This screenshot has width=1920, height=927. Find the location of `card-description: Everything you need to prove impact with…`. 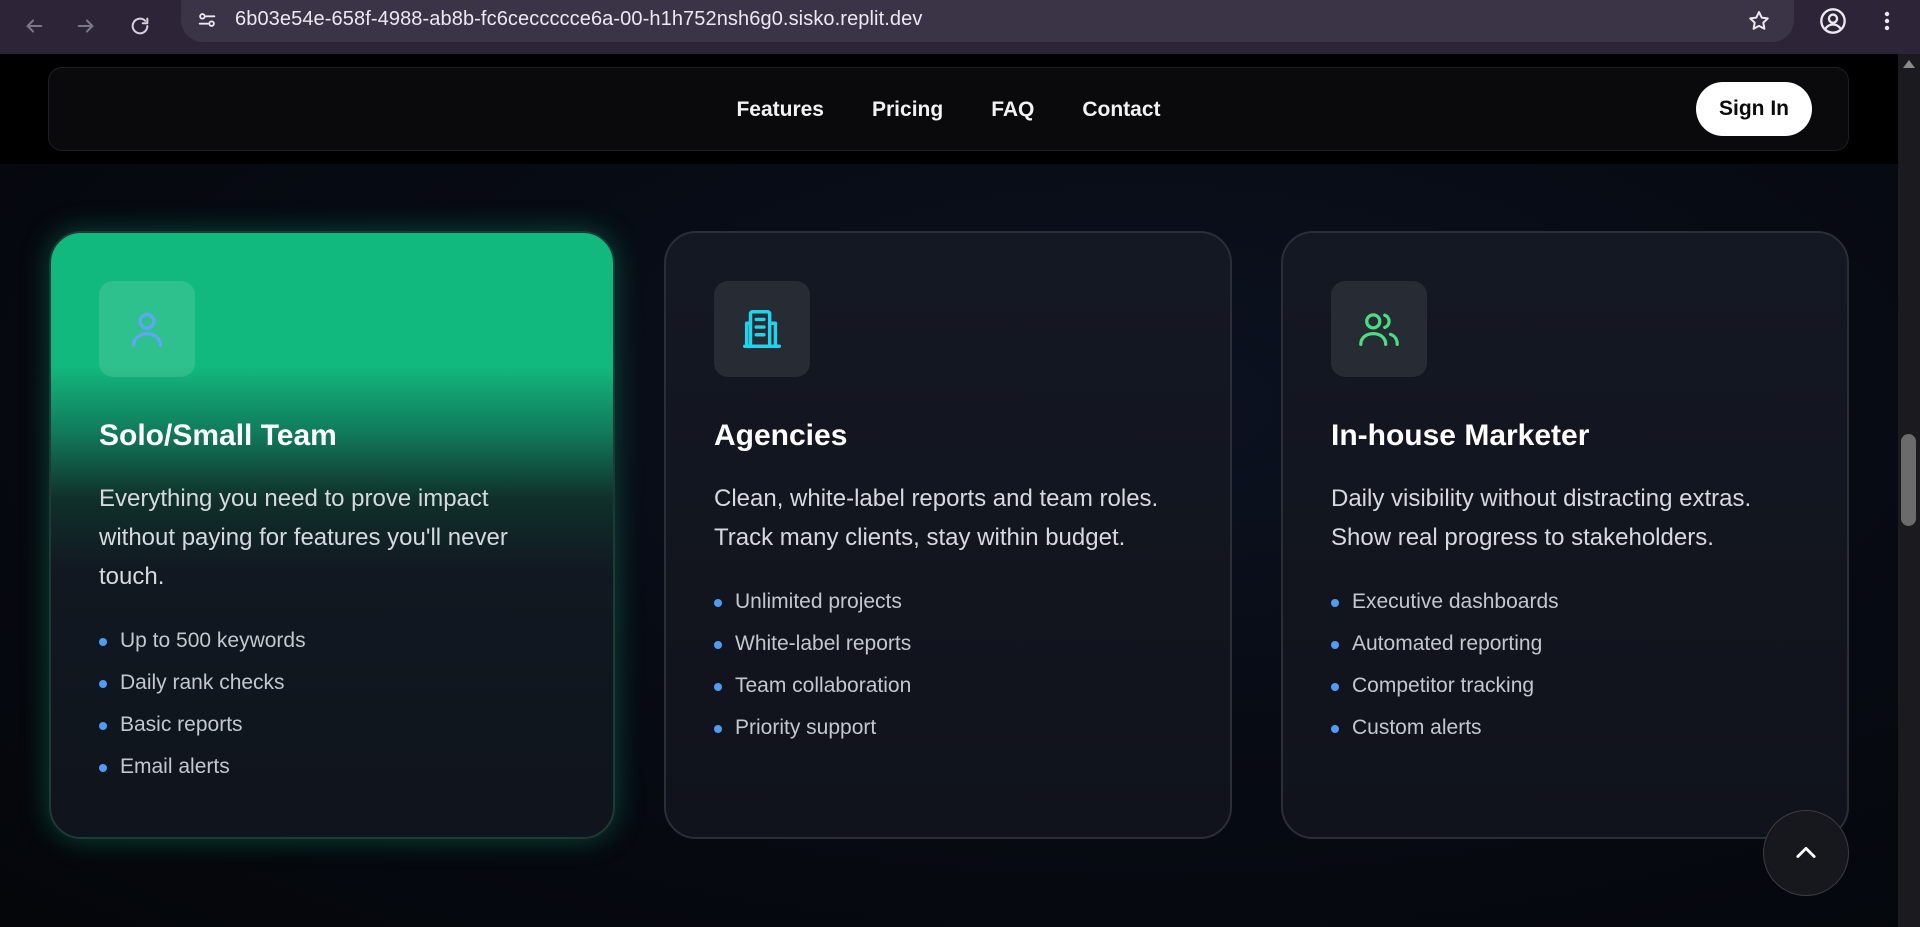

card-description: Everything you need to prove impact with… is located at coordinates (303, 537).